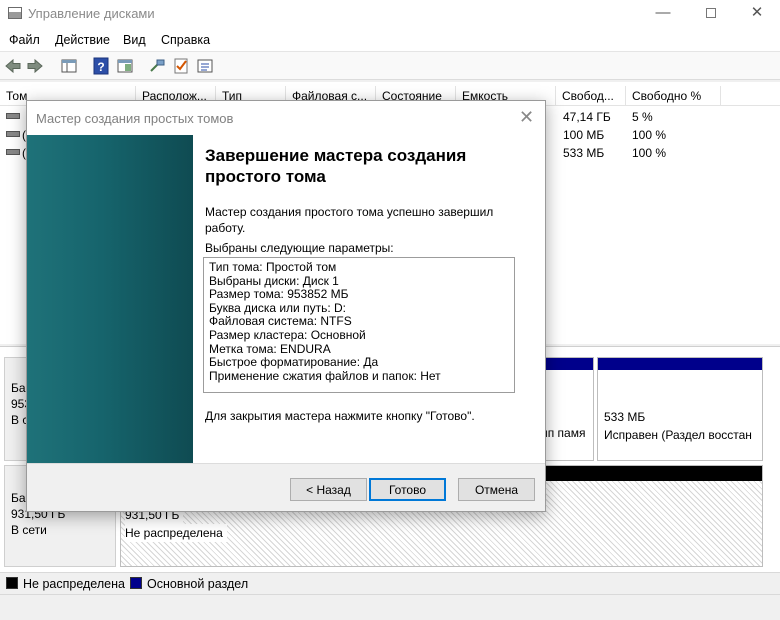 This screenshot has width=780, height=620. Describe the element at coordinates (185, 40) in the screenshot. I see `menu-help: Справка` at that location.